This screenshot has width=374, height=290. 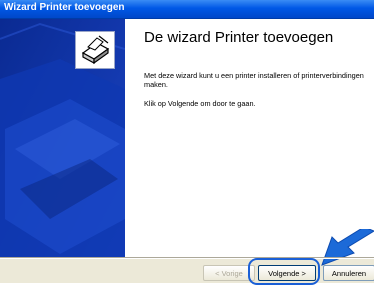 I want to click on window-title: Wizard Printer toevoegen, so click(x=64, y=7).